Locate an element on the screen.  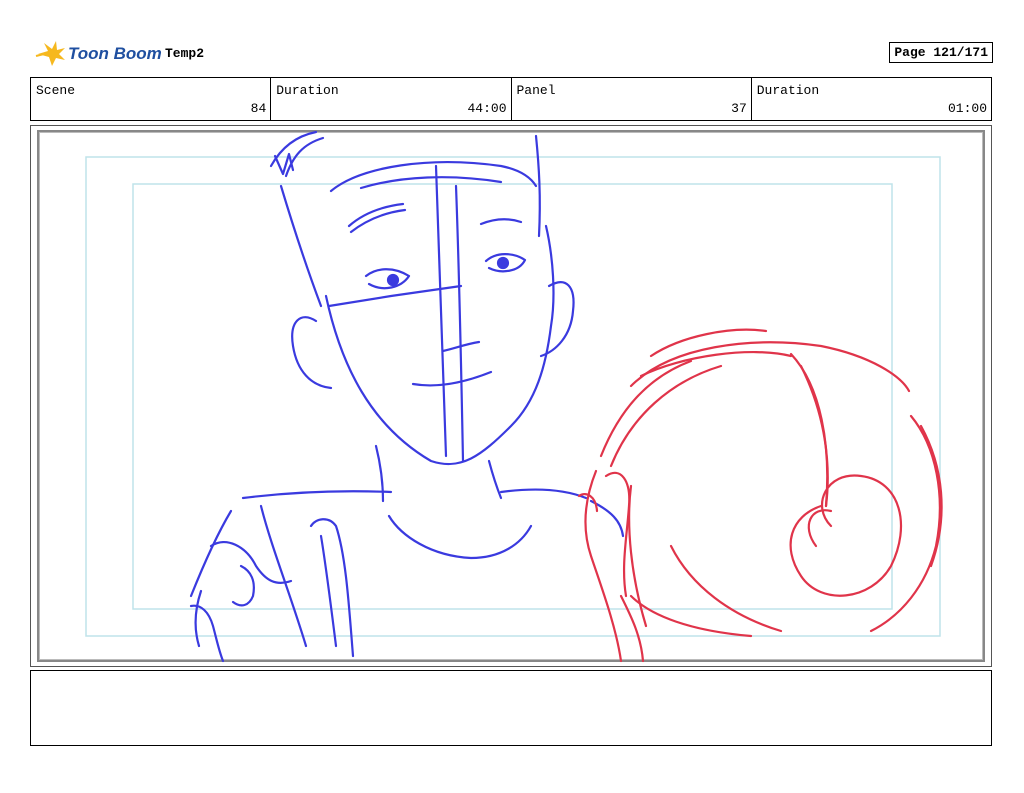
panel-label: Panel is located at coordinates (536, 90).